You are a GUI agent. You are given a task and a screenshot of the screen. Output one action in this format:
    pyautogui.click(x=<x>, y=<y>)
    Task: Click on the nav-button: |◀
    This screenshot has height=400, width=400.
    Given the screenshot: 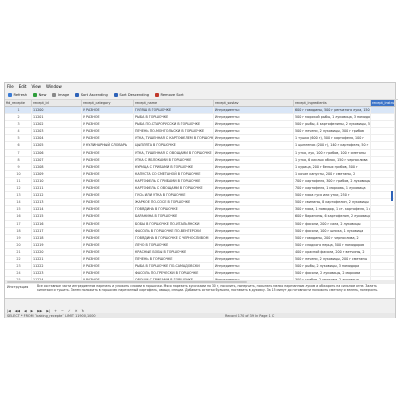 What is the action you would take?
    pyautogui.click(x=9, y=311)
    